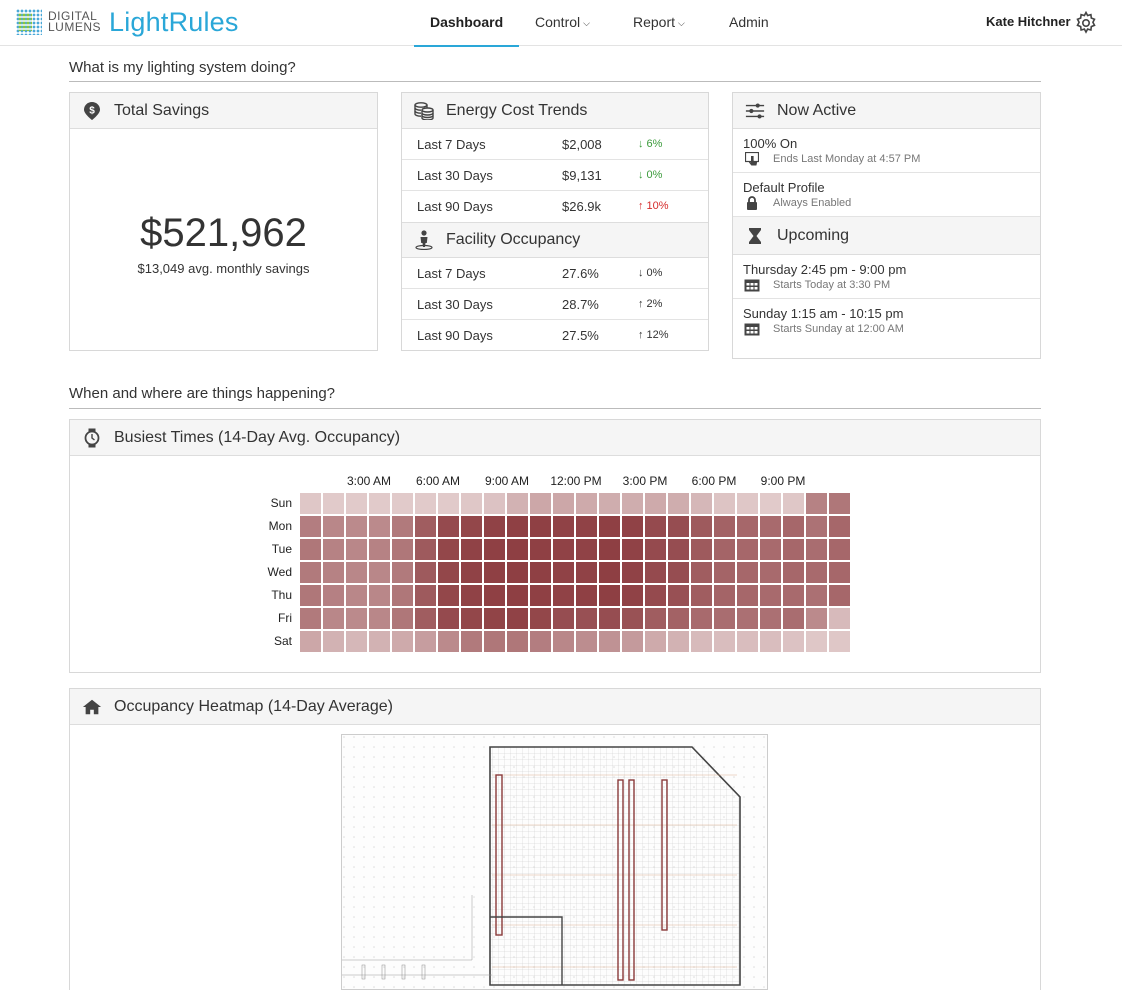 The width and height of the screenshot is (1122, 990). Describe the element at coordinates (1086, 23) in the screenshot. I see `gear-icon` at that location.